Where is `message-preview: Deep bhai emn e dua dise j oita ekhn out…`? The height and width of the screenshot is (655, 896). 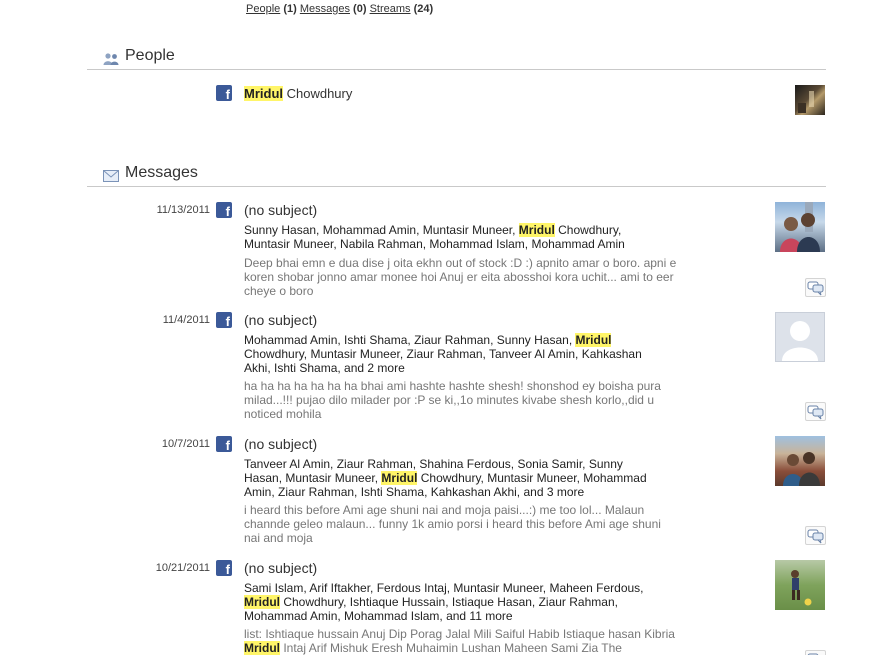 message-preview: Deep bhai emn e dua dise j oita ekhn out… is located at coordinates (460, 277).